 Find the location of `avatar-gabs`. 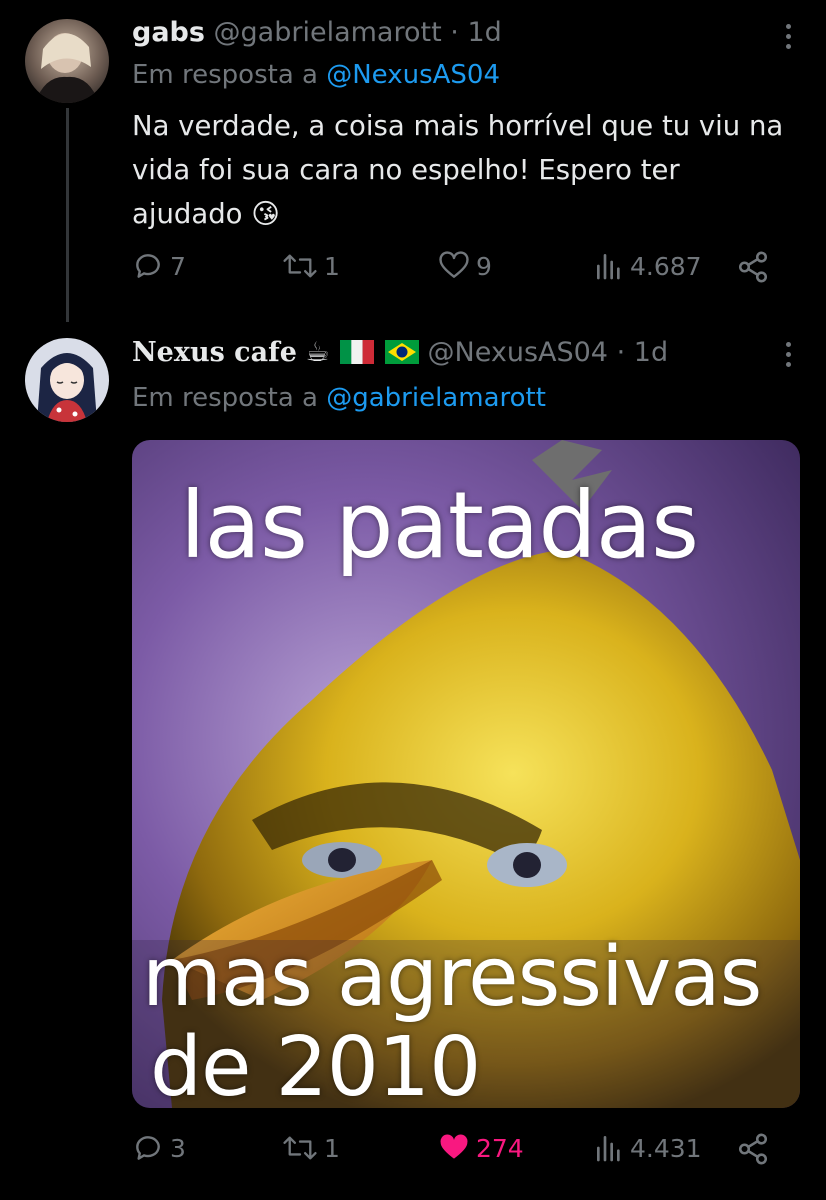

avatar-gabs is located at coordinates (67, 61).